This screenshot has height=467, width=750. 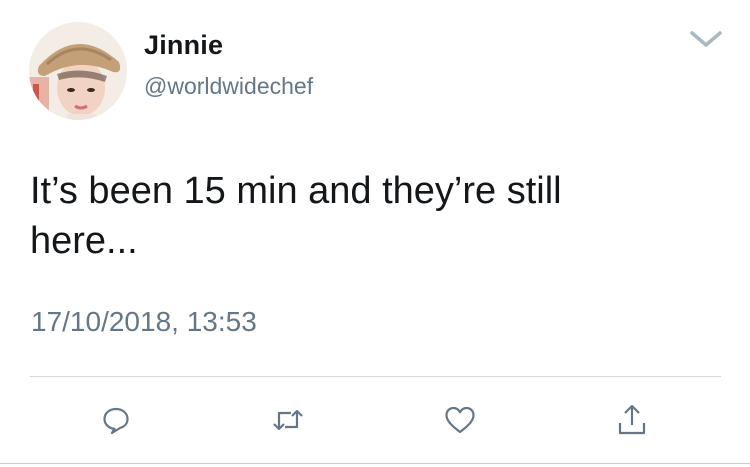 I want to click on like-button, so click(x=460, y=420).